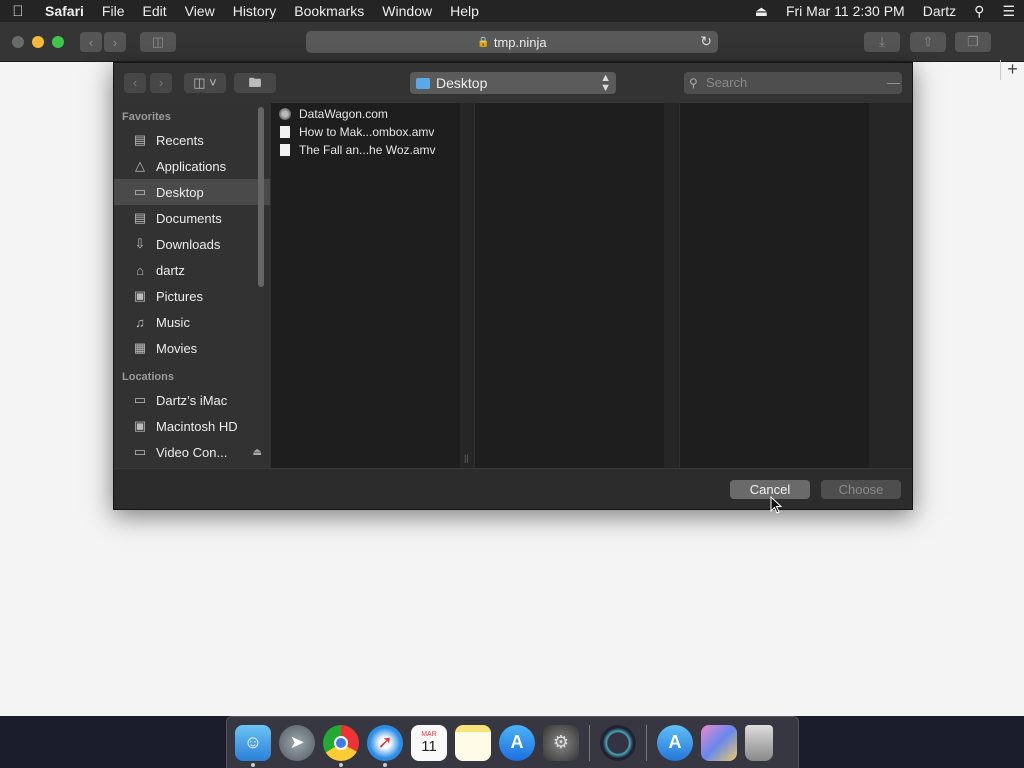 The height and width of the screenshot is (768, 1024). I want to click on sidebar-item-macintosh-hd: ▣ Macintosh HD, so click(192, 426).